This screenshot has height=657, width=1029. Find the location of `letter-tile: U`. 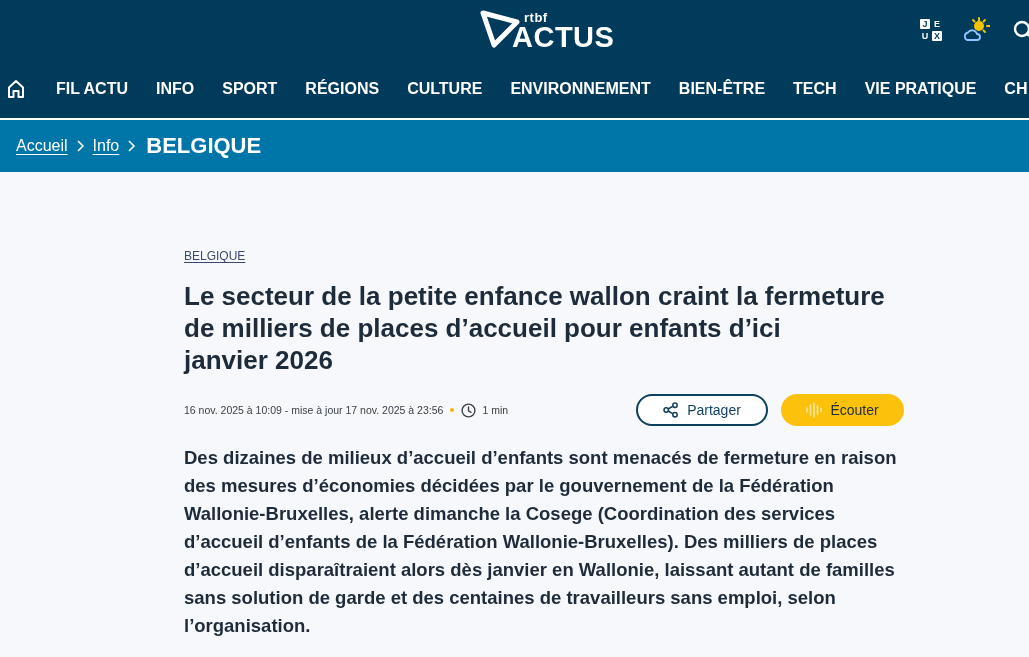

letter-tile: U is located at coordinates (925, 36).